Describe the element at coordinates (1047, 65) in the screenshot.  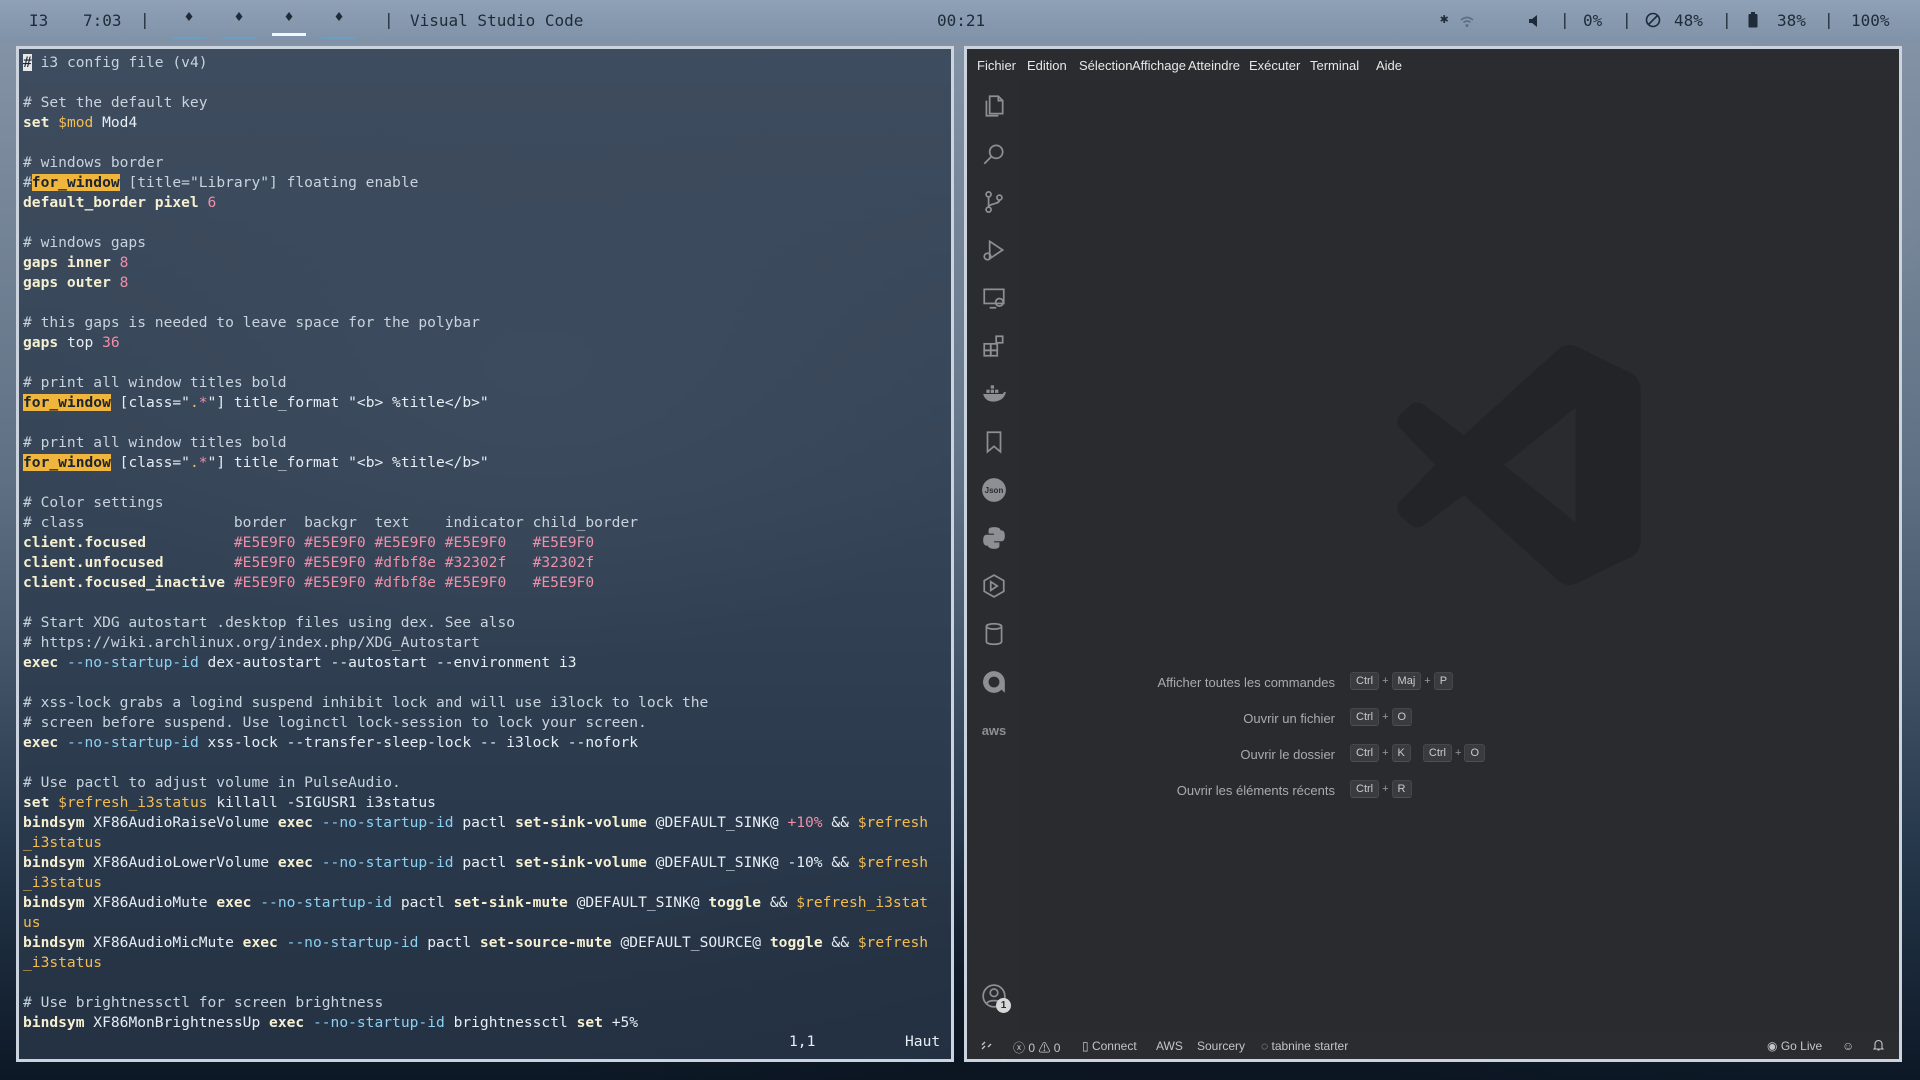
I see `menu-item-edition: Edition` at that location.